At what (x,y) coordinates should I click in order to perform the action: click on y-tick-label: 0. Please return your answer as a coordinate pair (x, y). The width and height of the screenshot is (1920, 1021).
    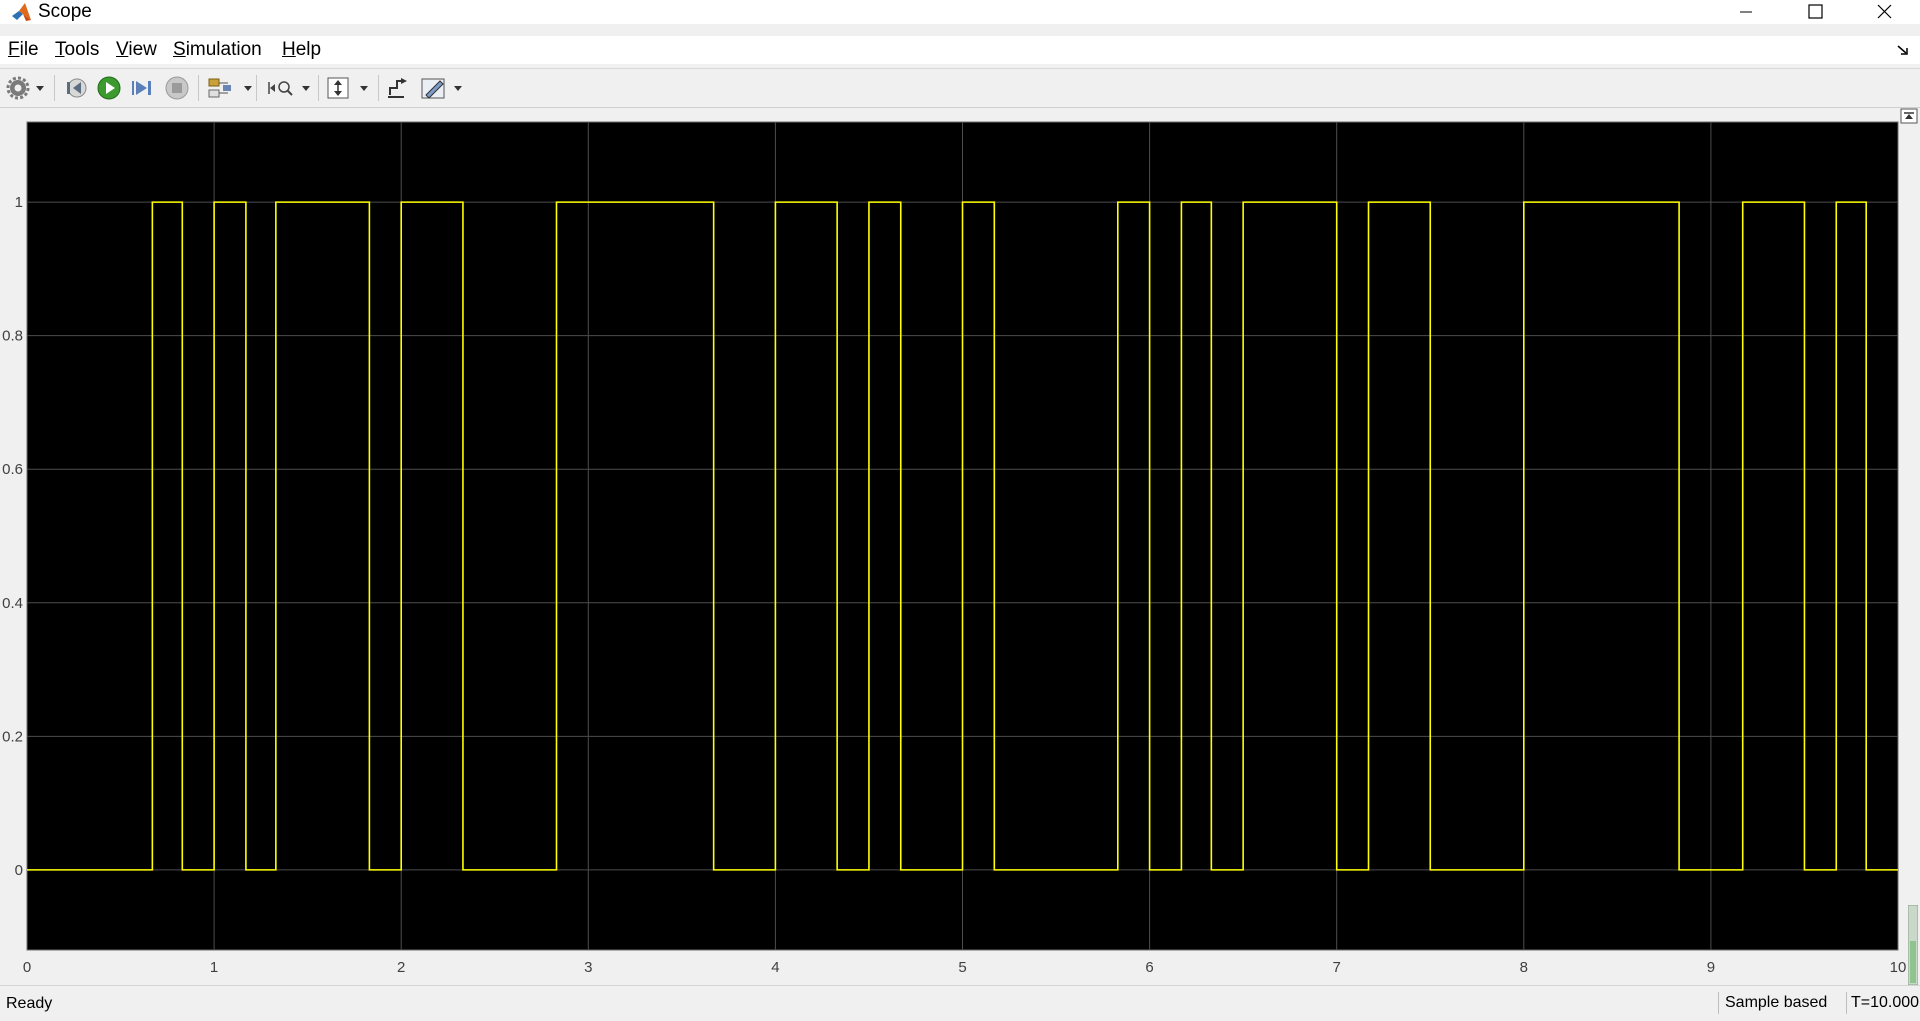
    Looking at the image, I should click on (19, 870).